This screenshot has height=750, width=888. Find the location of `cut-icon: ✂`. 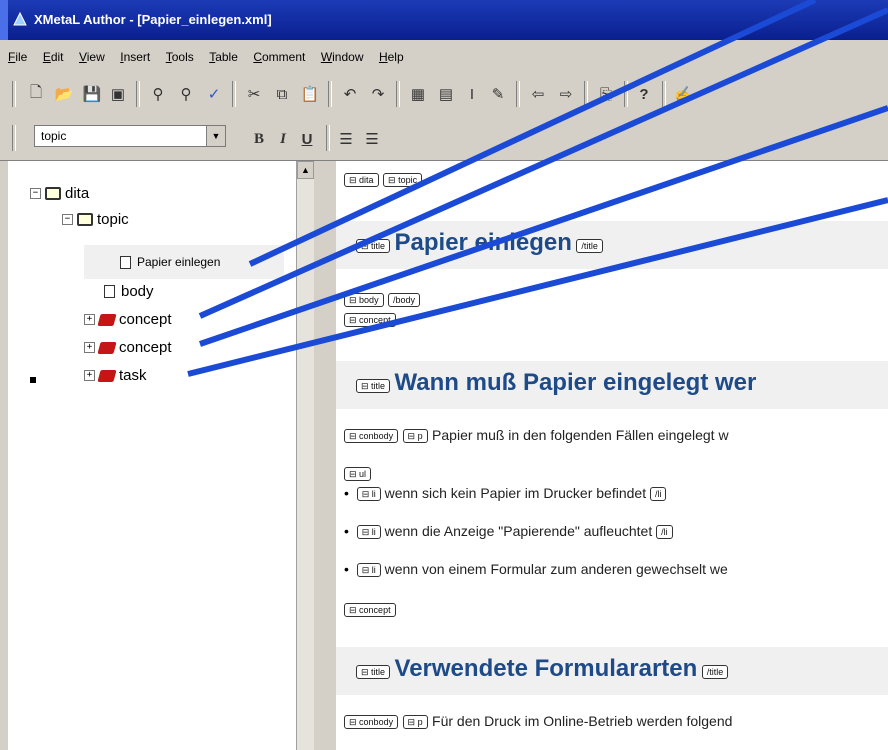

cut-icon: ✂ is located at coordinates (254, 94).